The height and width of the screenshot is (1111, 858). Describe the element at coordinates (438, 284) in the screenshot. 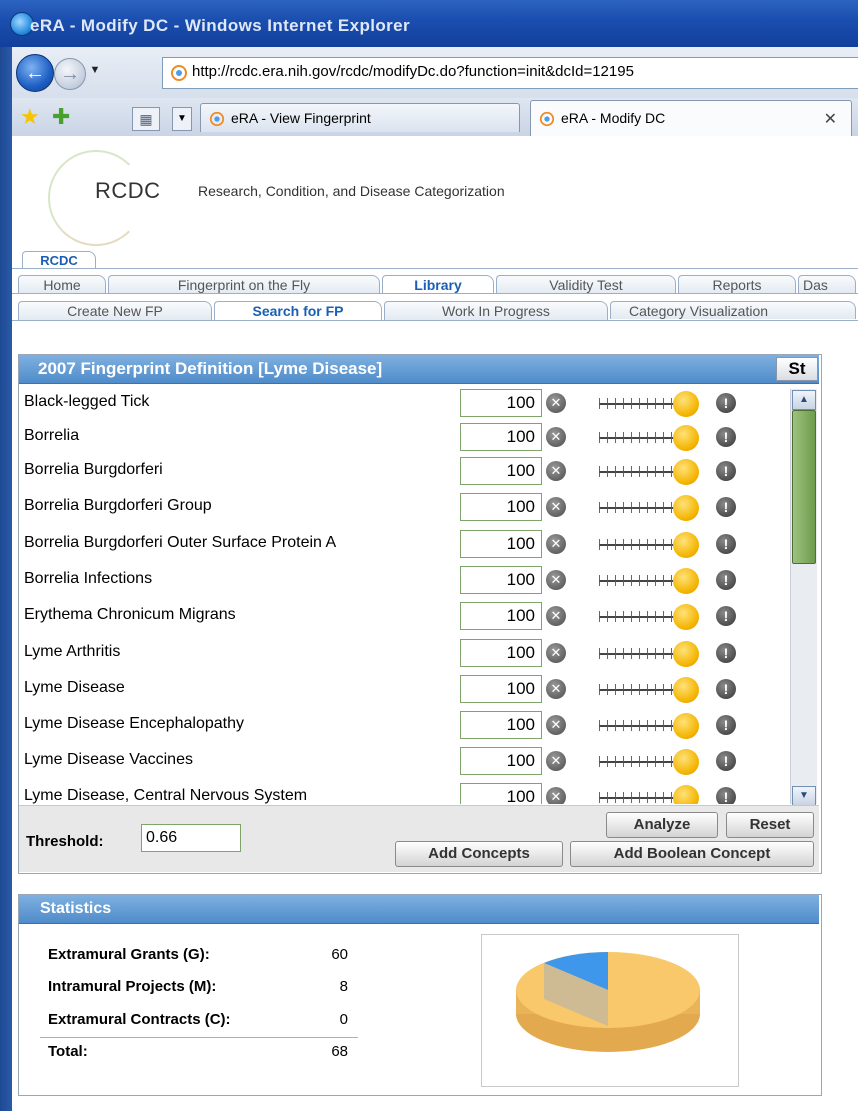

I see `tab-library: Library` at that location.